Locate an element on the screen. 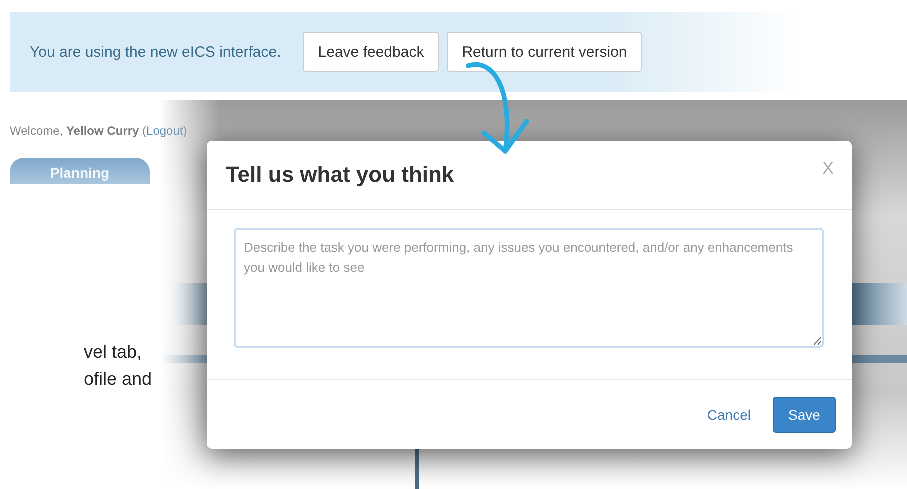  body-text: ofile and is located at coordinates (118, 379).